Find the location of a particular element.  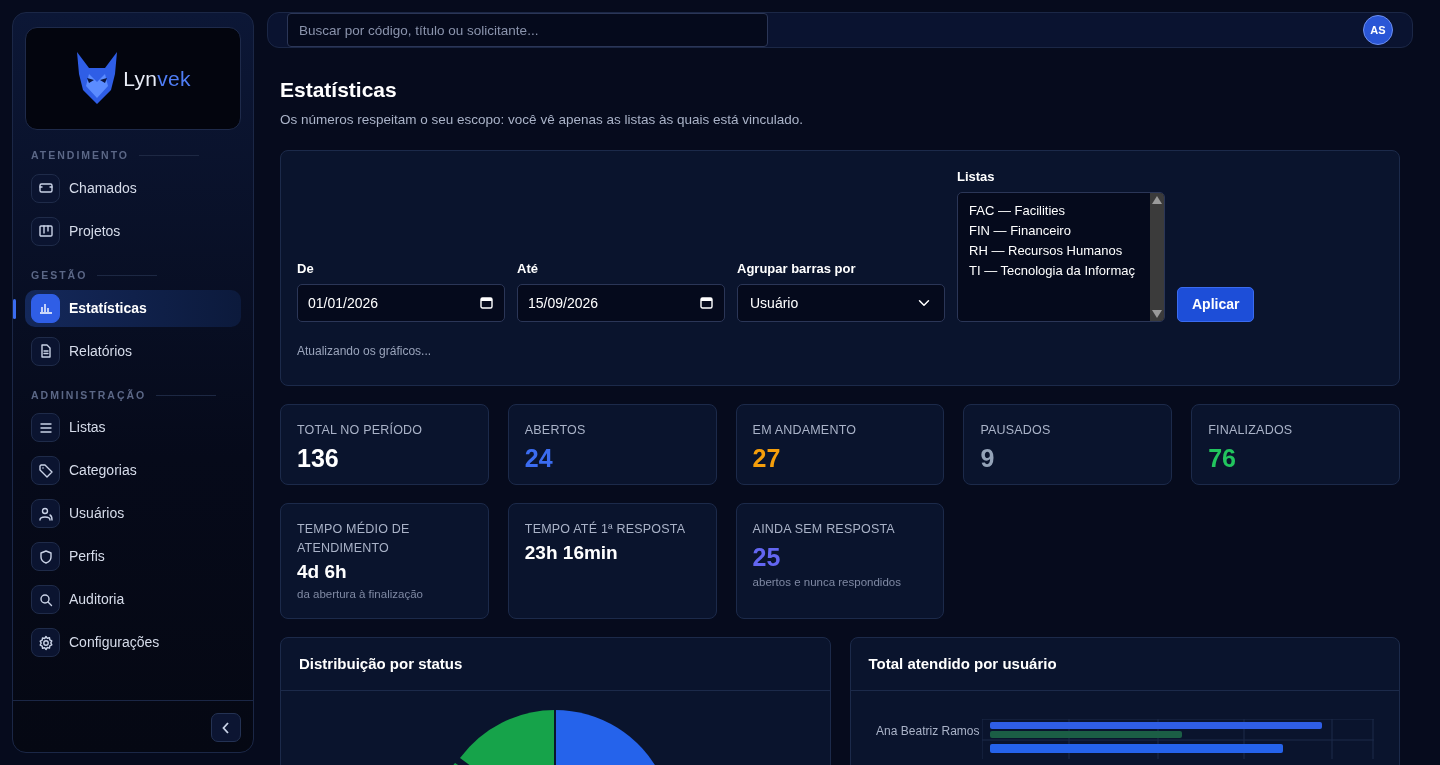

page-title: Estatísticas is located at coordinates (339, 90).